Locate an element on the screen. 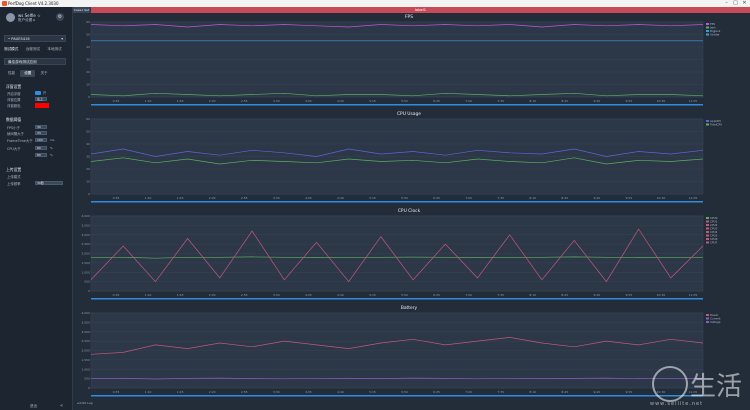 This screenshot has height=410, width=750. legend-label: TotalCPU is located at coordinates (715, 125).